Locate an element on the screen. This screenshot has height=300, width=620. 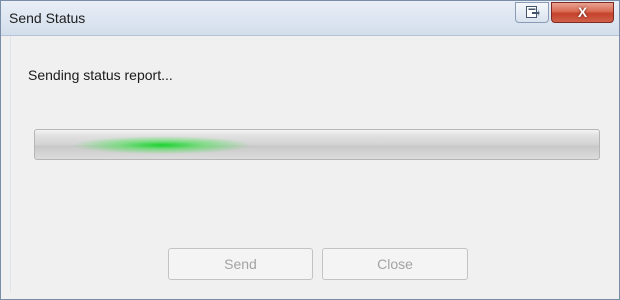
window-close-button: X is located at coordinates (582, 12).